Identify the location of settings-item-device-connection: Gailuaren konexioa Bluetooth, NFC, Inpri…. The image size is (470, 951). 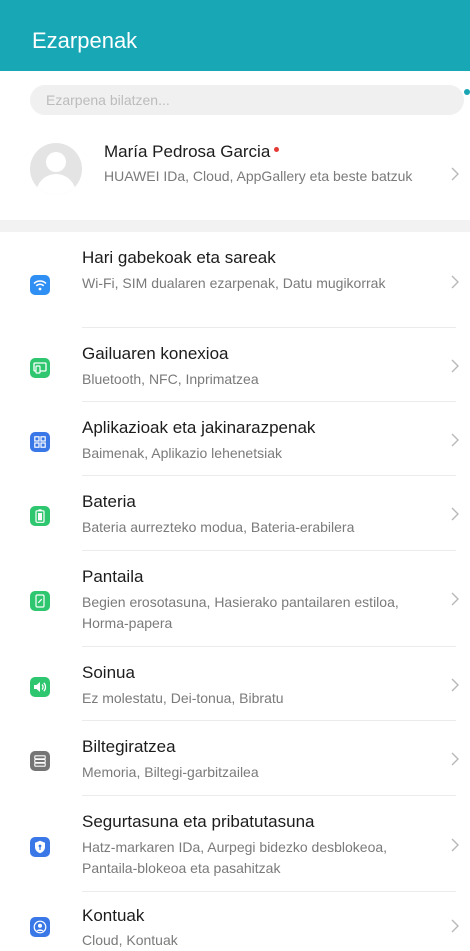
(235, 365).